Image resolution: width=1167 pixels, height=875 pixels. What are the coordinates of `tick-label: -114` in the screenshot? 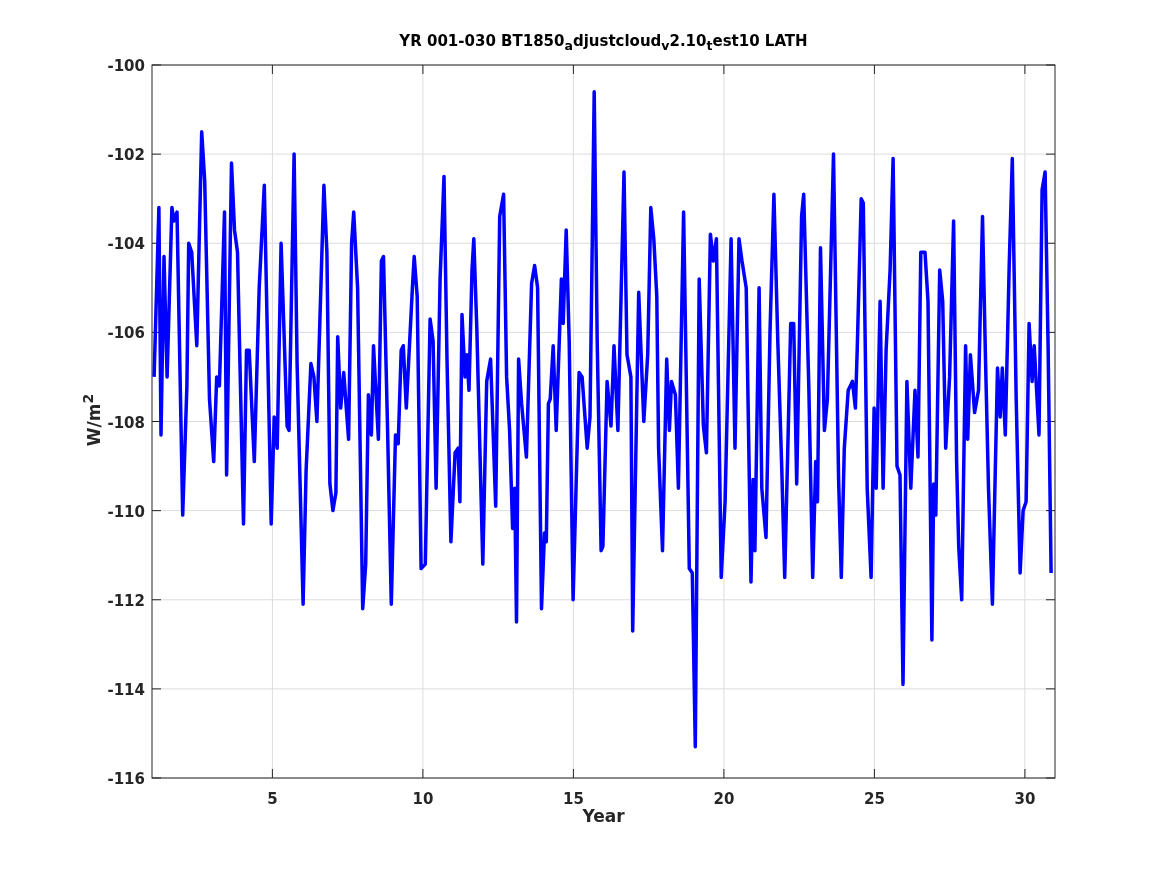 It's located at (126, 689).